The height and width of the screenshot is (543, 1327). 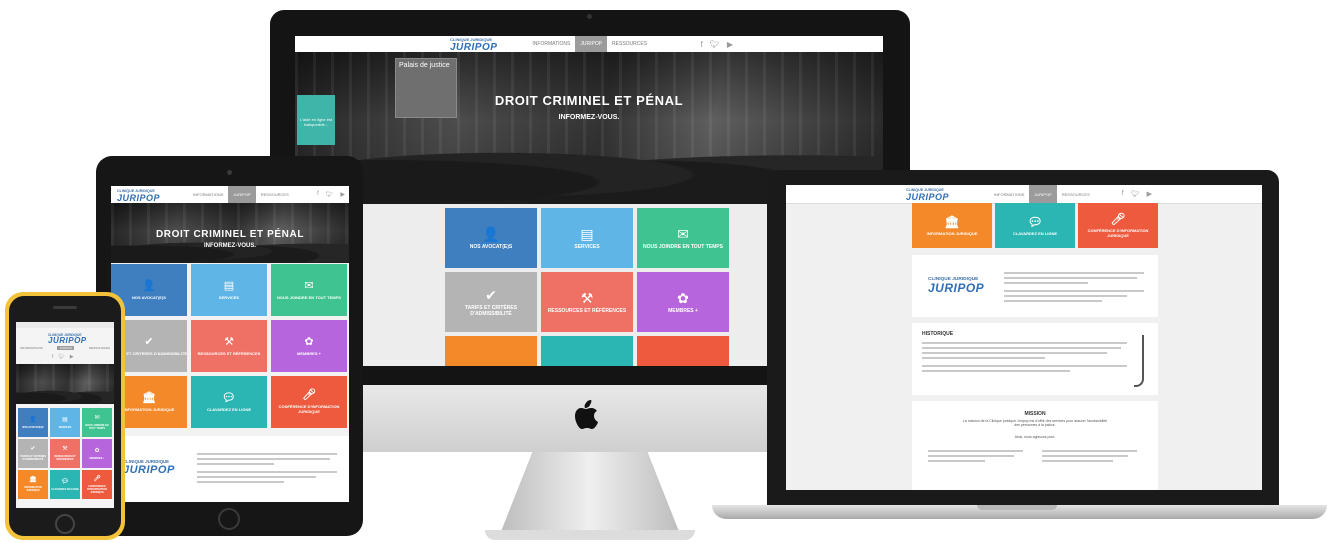 What do you see at coordinates (683, 297) in the screenshot?
I see `members-icon: ✿` at bounding box center [683, 297].